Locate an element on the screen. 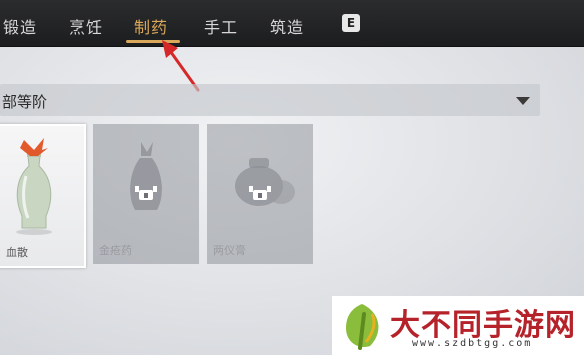 This screenshot has width=584, height=355. recipe-card-jinchuangyao: 金疮药 is located at coordinates (146, 194).